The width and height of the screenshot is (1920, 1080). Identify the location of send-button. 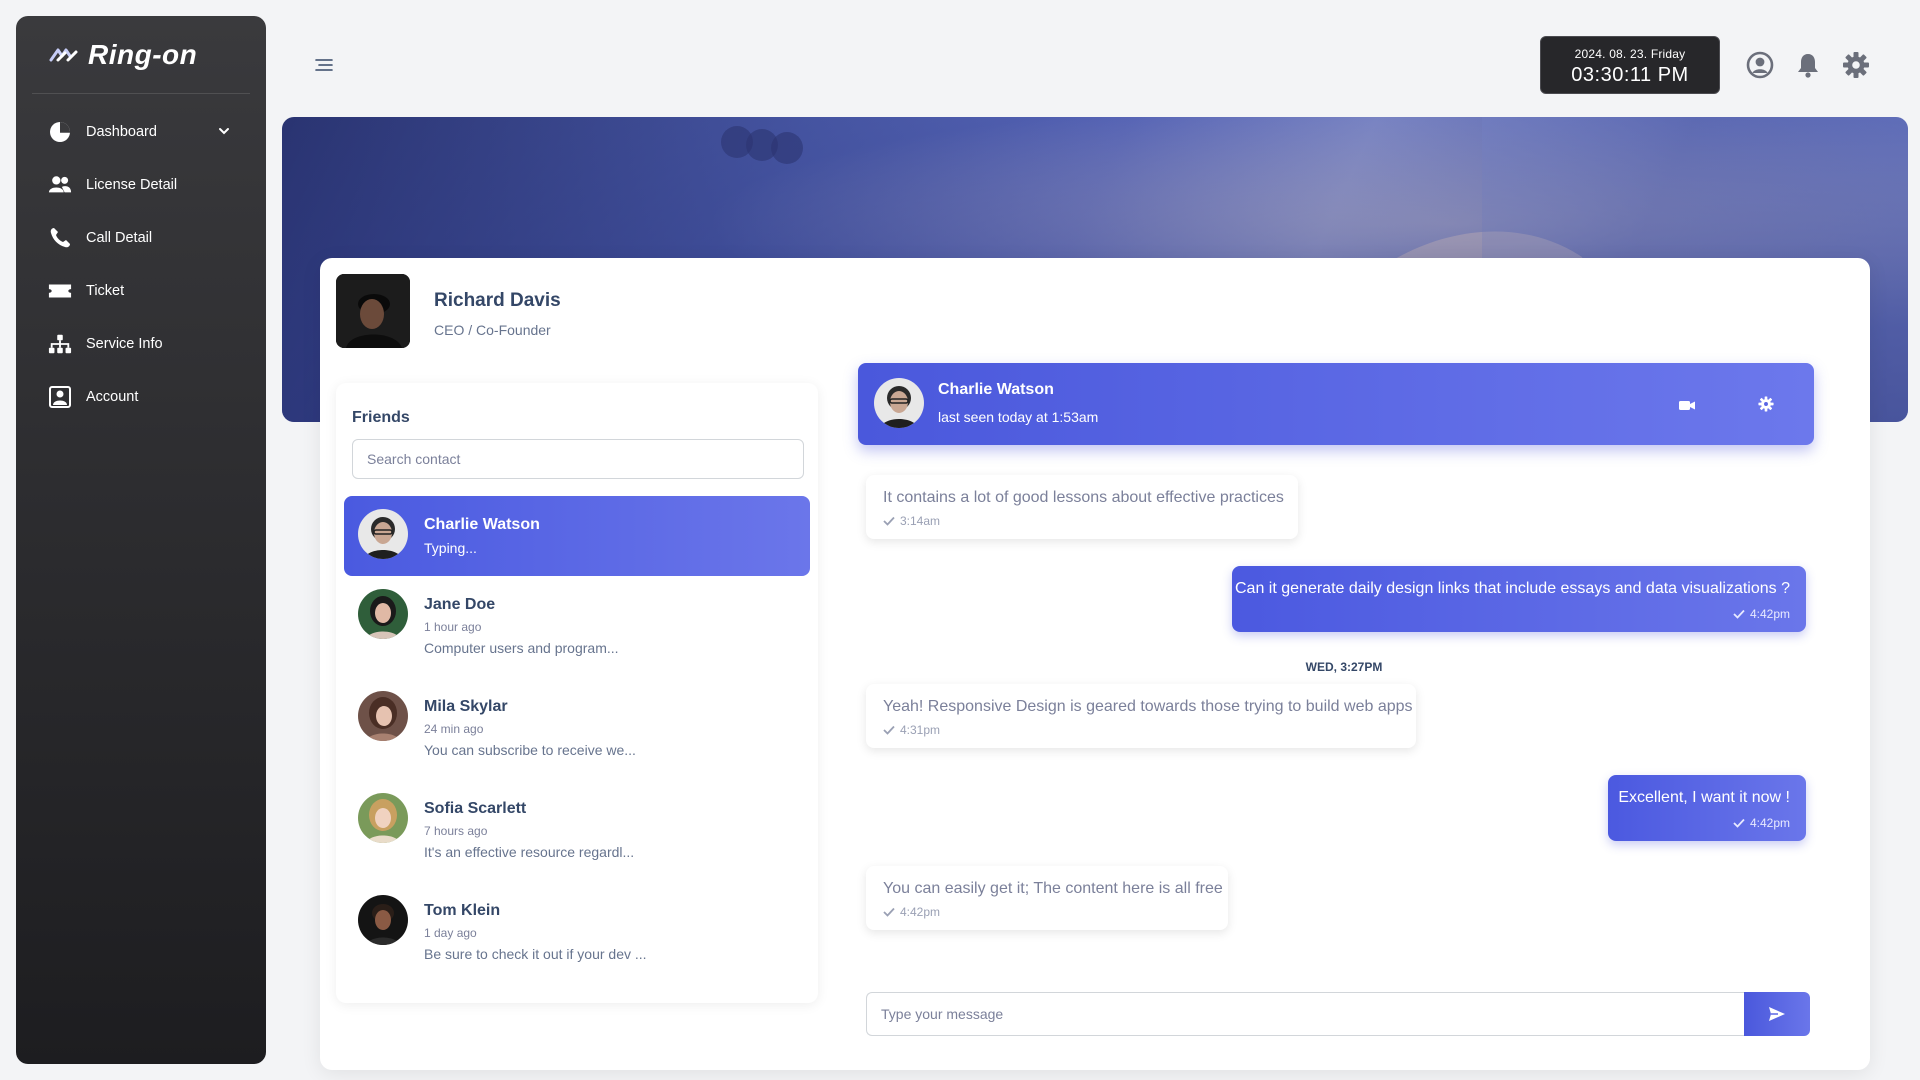
(1777, 1014).